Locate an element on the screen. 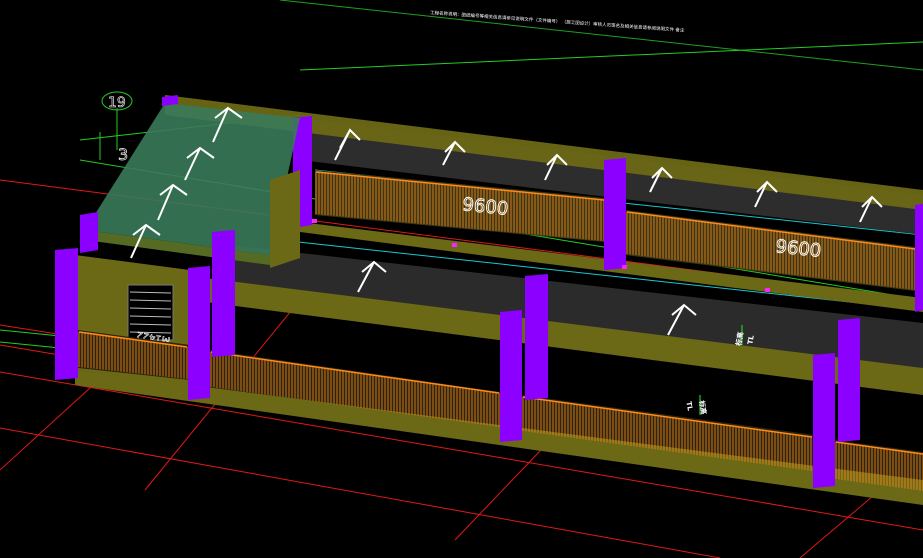  svg-text: TL is located at coordinates (689, 406).